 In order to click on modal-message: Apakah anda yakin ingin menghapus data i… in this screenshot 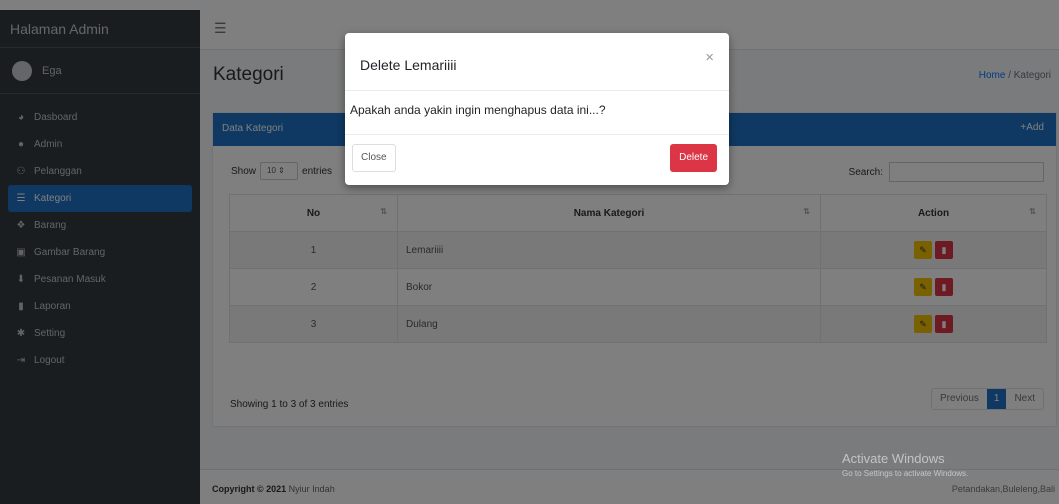, I will do `click(478, 110)`.